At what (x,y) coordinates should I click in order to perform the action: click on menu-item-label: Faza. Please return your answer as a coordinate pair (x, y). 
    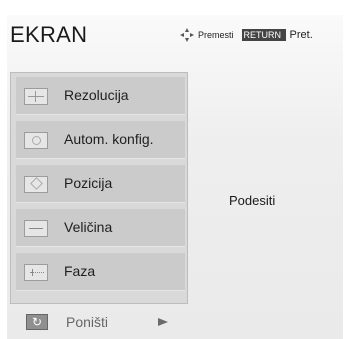
    Looking at the image, I should click on (80, 271).